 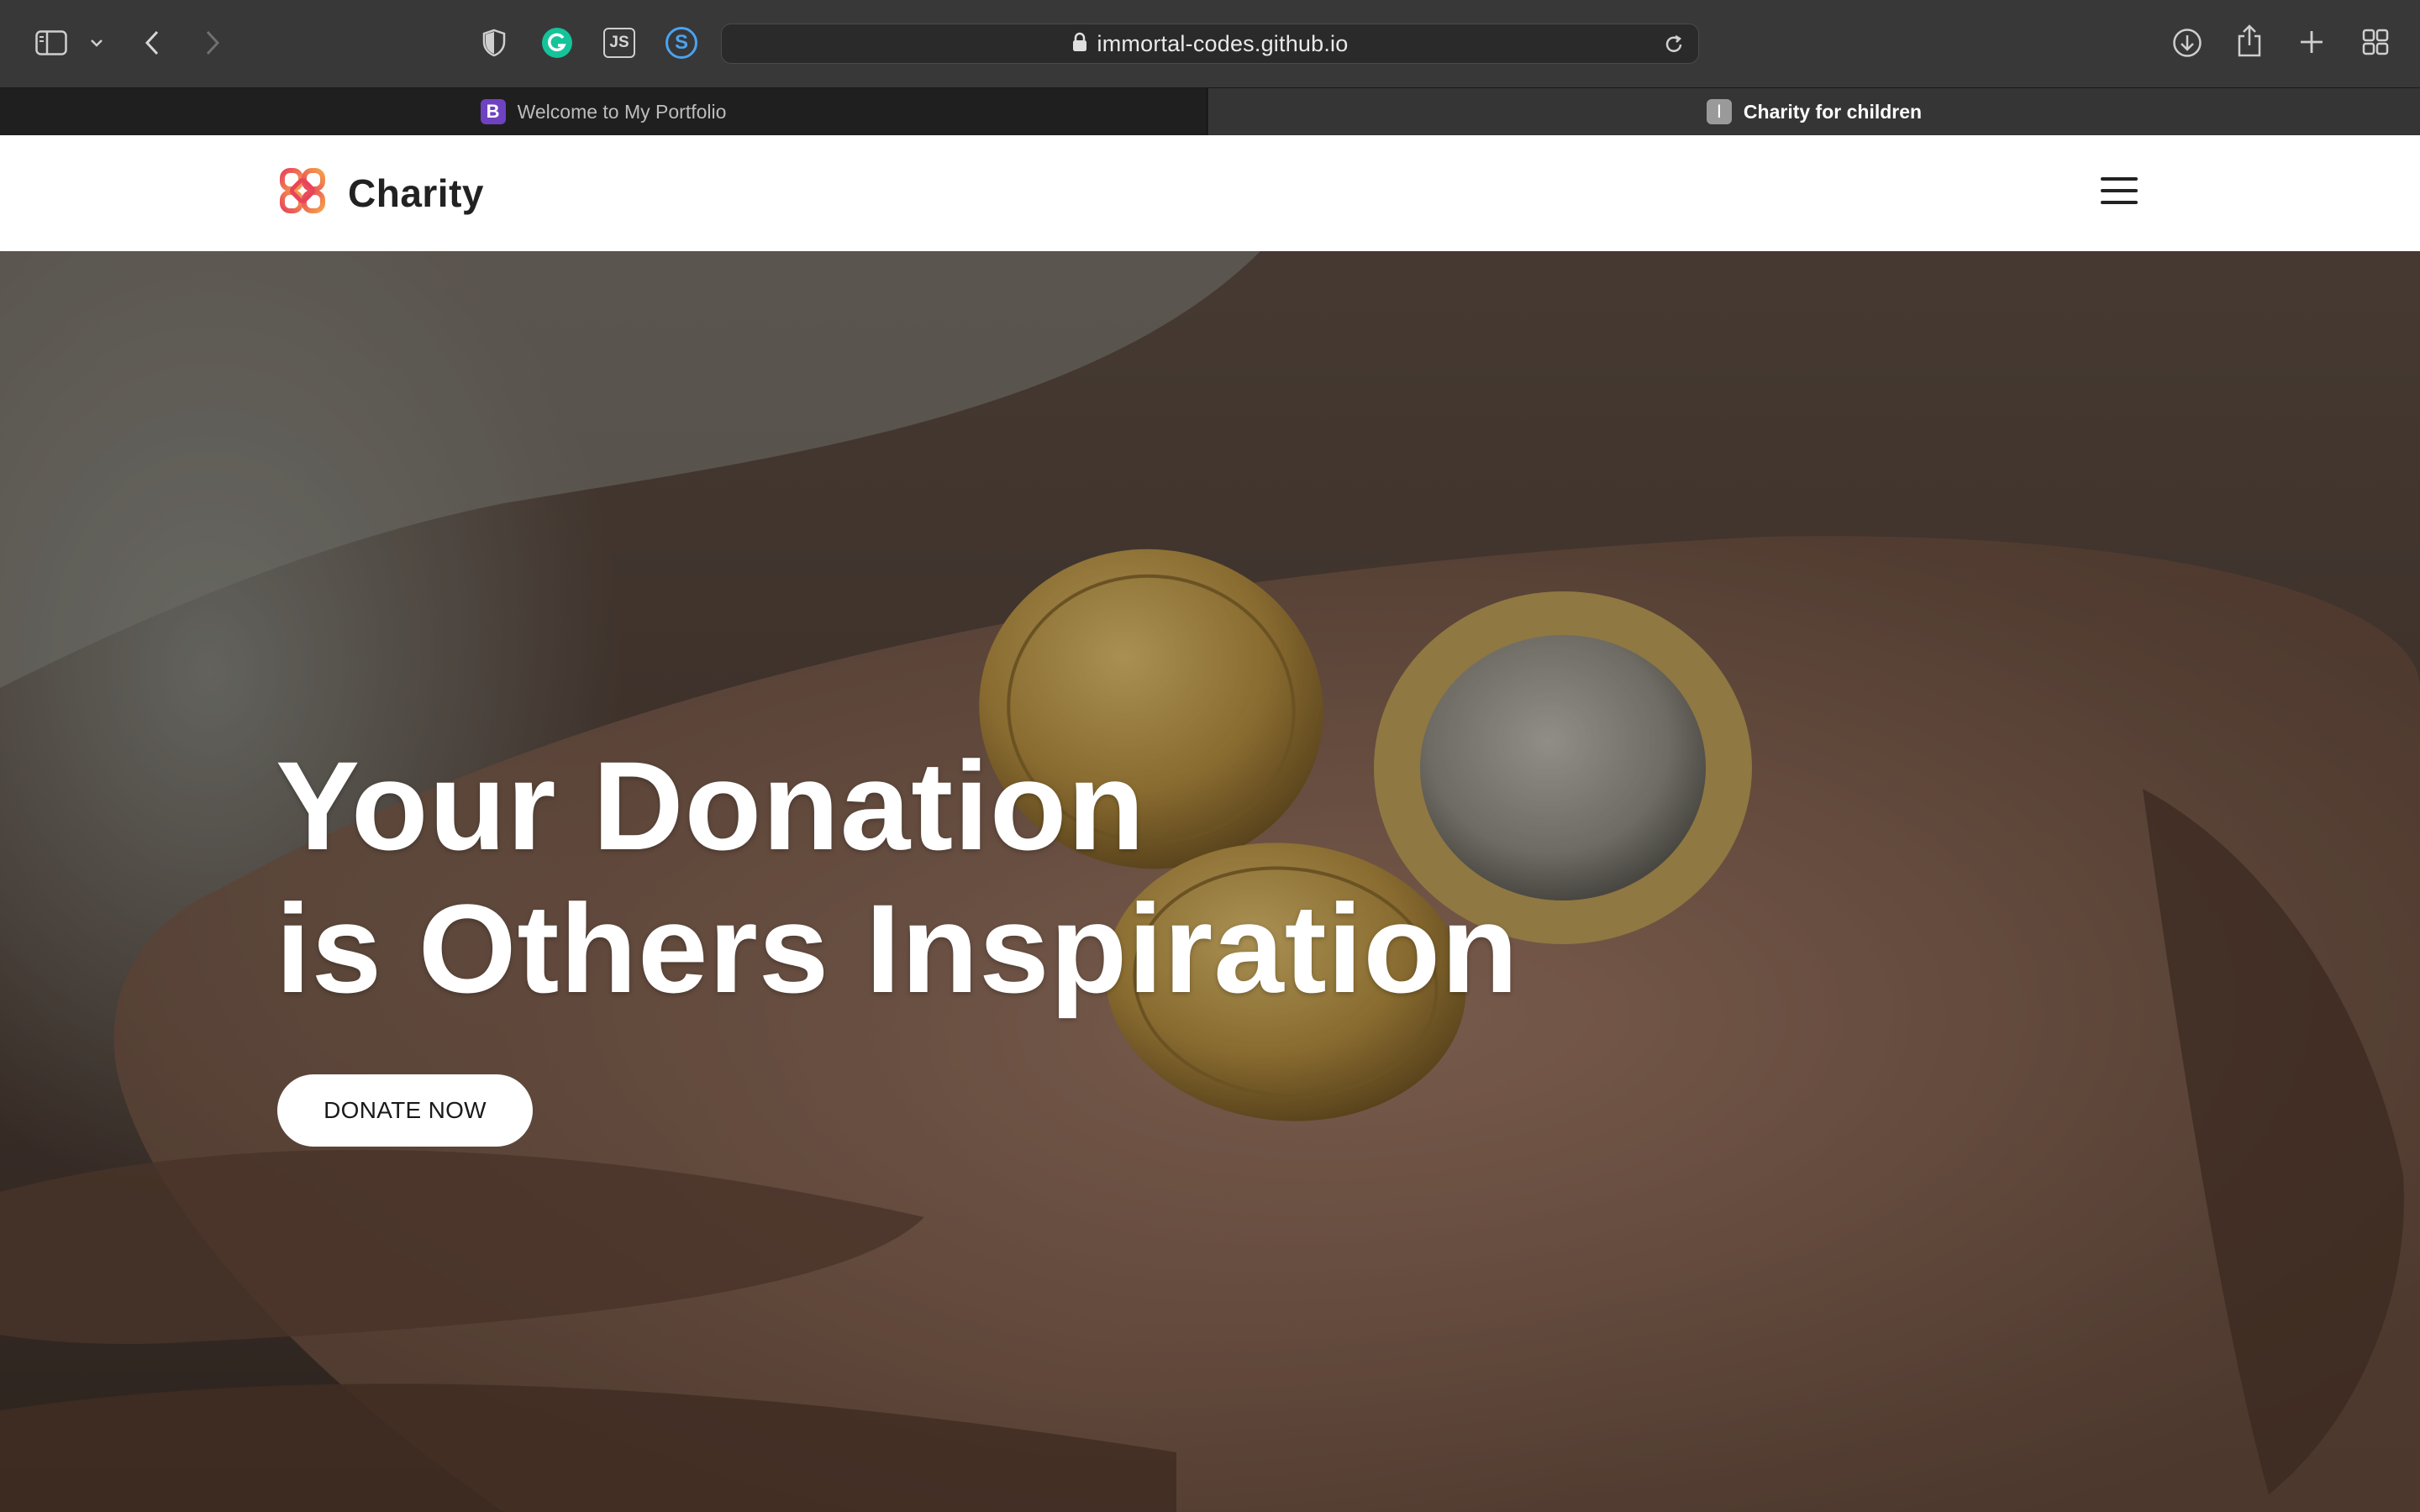 What do you see at coordinates (52, 43) in the screenshot?
I see `sidebar-icon` at bounding box center [52, 43].